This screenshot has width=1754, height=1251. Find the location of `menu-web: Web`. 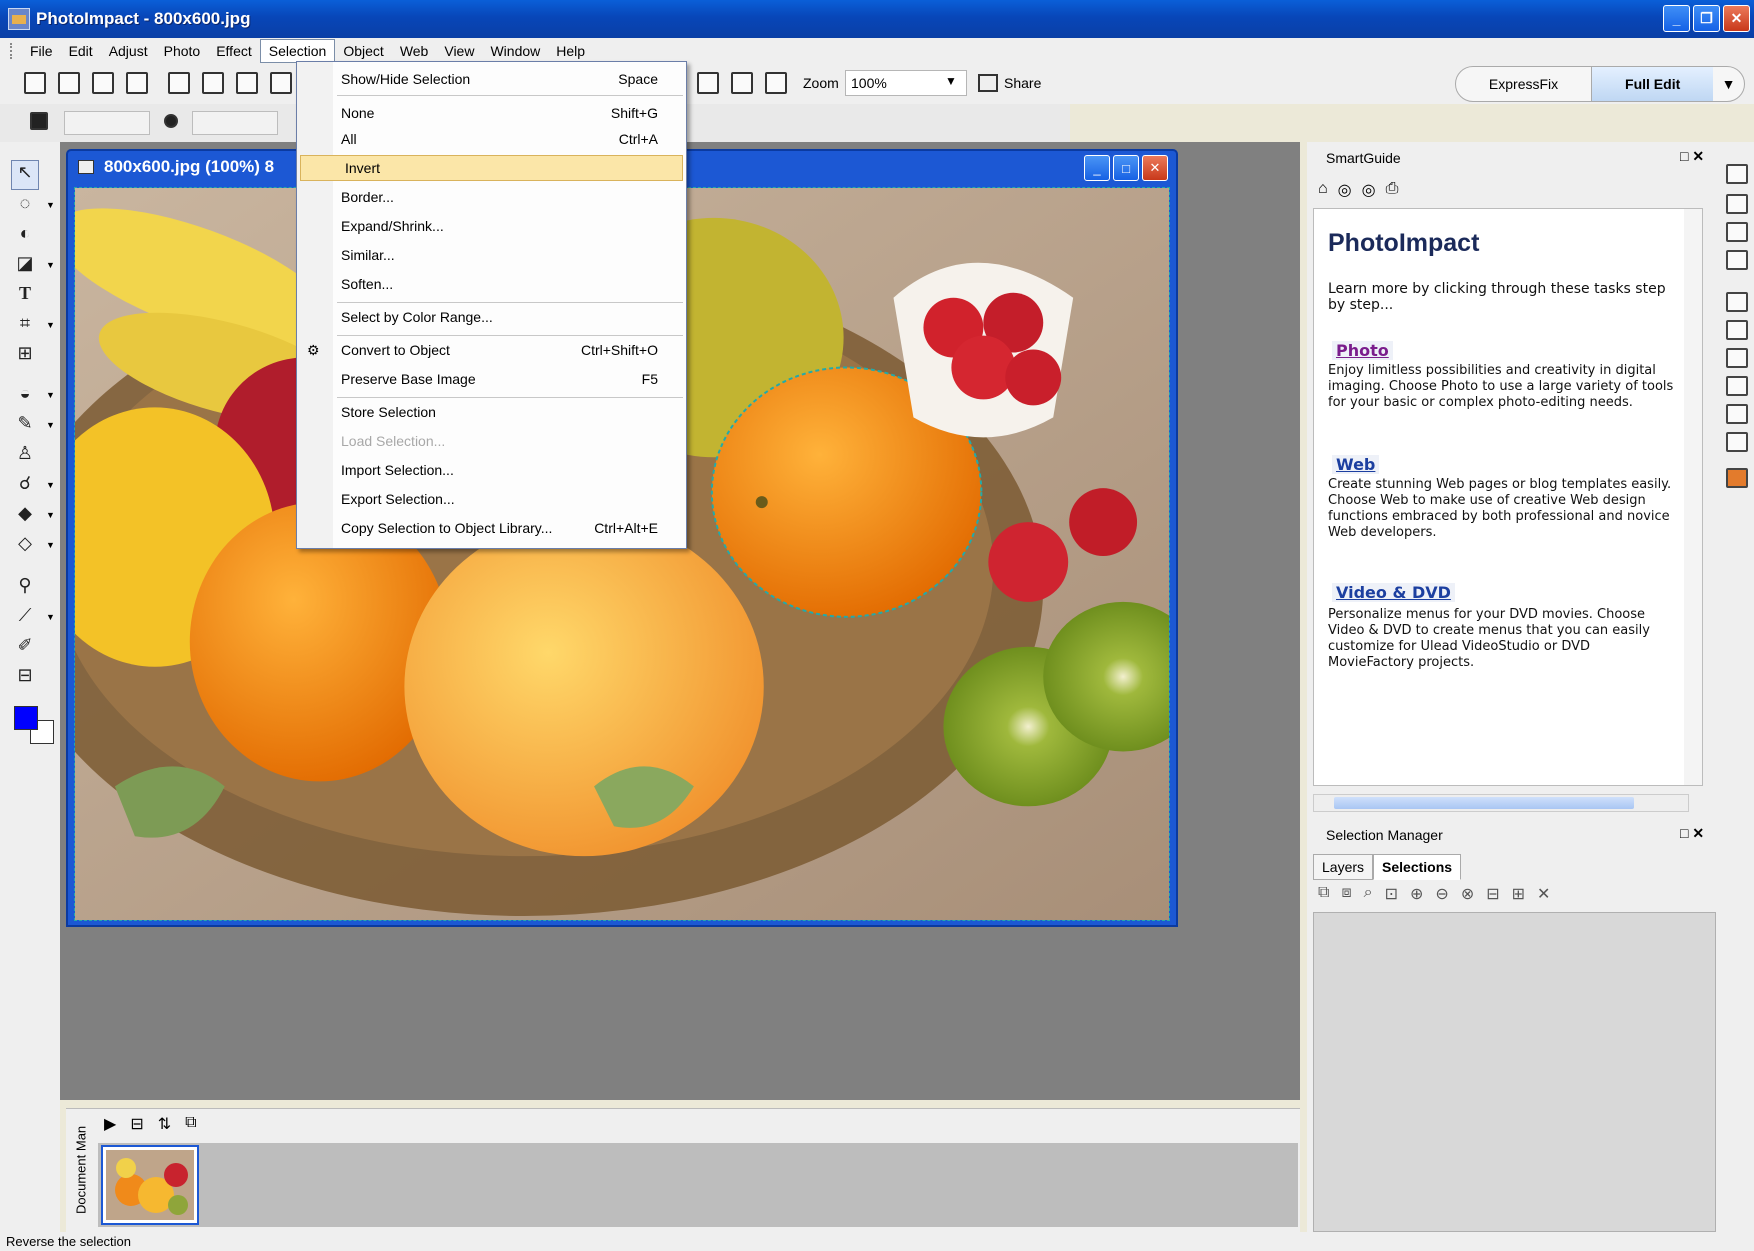

menu-web: Web is located at coordinates (414, 51).